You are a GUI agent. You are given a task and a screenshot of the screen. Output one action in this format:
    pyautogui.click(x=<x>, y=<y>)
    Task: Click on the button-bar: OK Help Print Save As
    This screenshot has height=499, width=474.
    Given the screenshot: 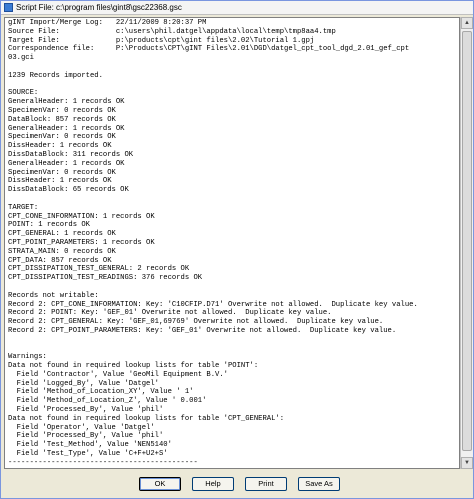 What is the action you would take?
    pyautogui.click(x=237, y=484)
    